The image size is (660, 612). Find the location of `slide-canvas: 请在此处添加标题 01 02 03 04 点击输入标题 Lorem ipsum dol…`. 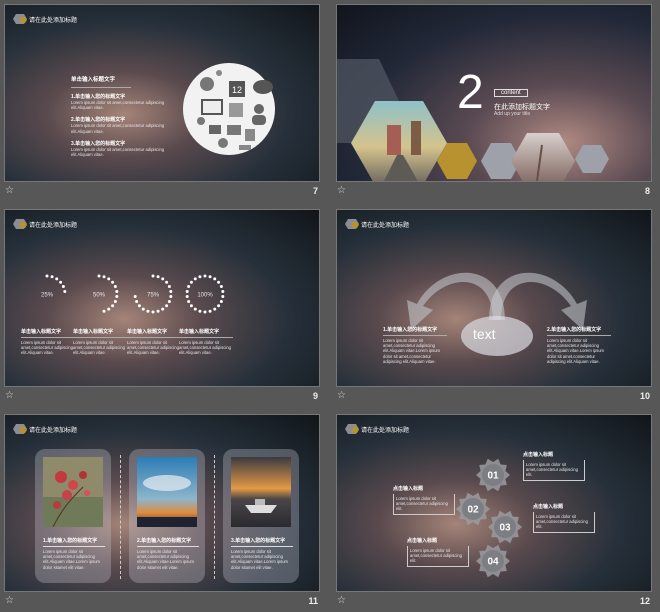

slide-canvas: 请在此处添加标题 01 02 03 04 点击输入标题 Lorem ipsum dol… is located at coordinates (494, 503).